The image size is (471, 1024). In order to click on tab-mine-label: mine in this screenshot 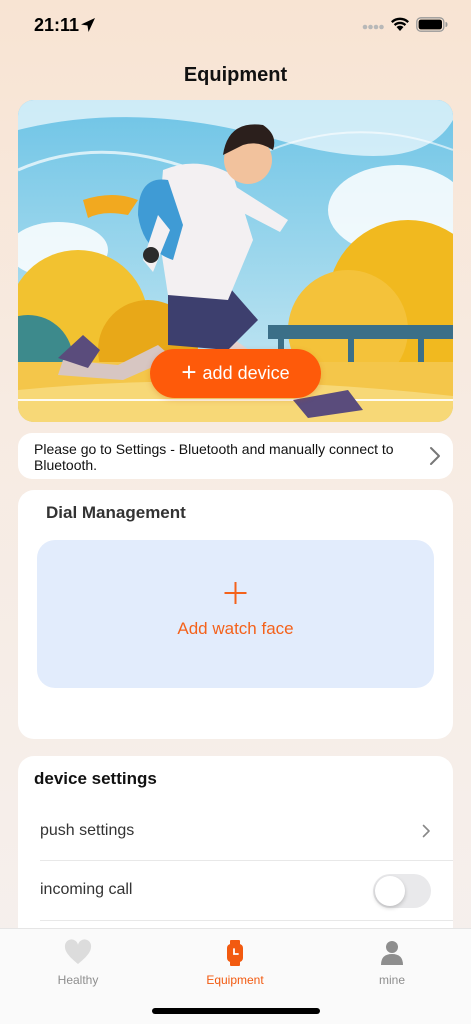, I will do `click(391, 980)`.